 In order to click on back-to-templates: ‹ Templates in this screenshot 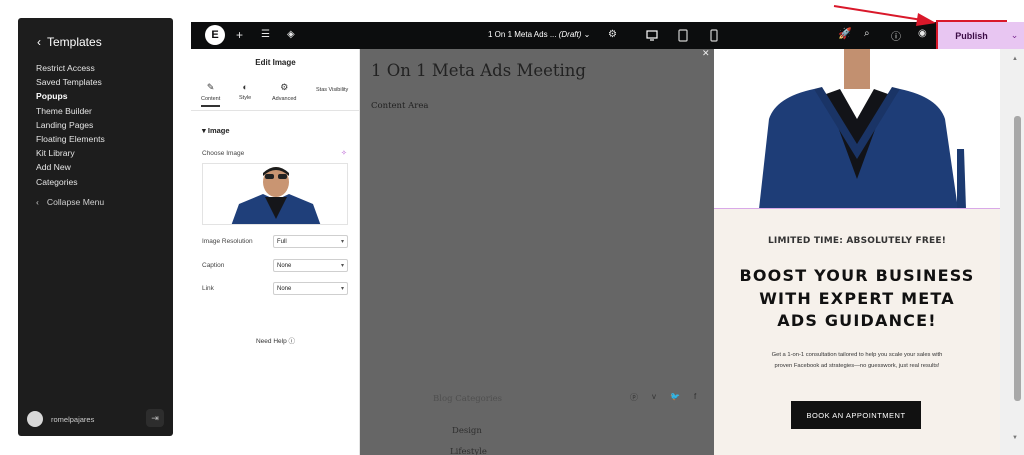, I will do `click(69, 42)`.